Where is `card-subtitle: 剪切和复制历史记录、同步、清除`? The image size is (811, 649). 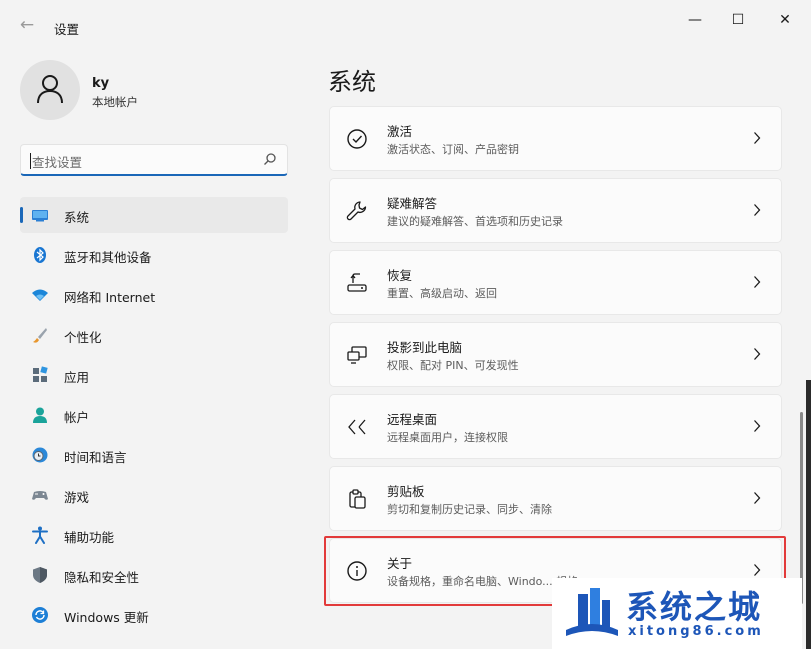
card-subtitle: 剪切和复制历史记录、同步、清除 is located at coordinates (469, 509).